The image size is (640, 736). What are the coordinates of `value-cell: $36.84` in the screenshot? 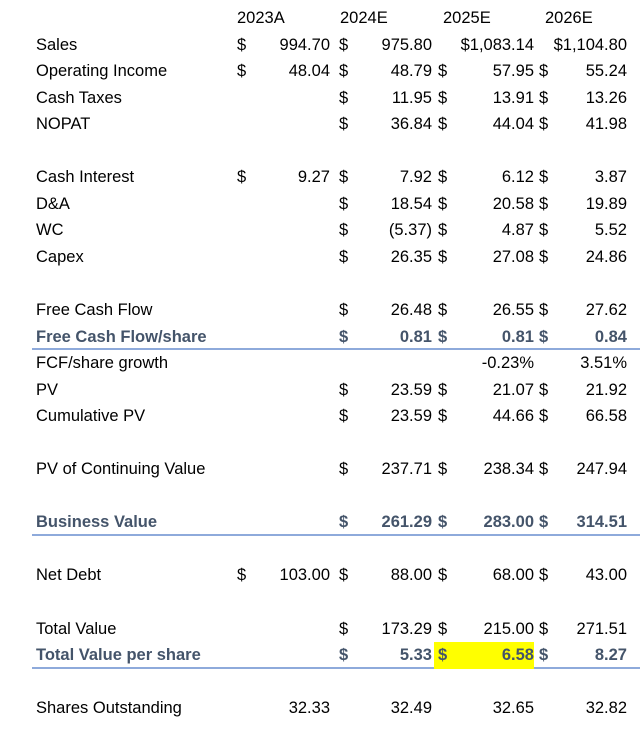 It's located at (383, 124).